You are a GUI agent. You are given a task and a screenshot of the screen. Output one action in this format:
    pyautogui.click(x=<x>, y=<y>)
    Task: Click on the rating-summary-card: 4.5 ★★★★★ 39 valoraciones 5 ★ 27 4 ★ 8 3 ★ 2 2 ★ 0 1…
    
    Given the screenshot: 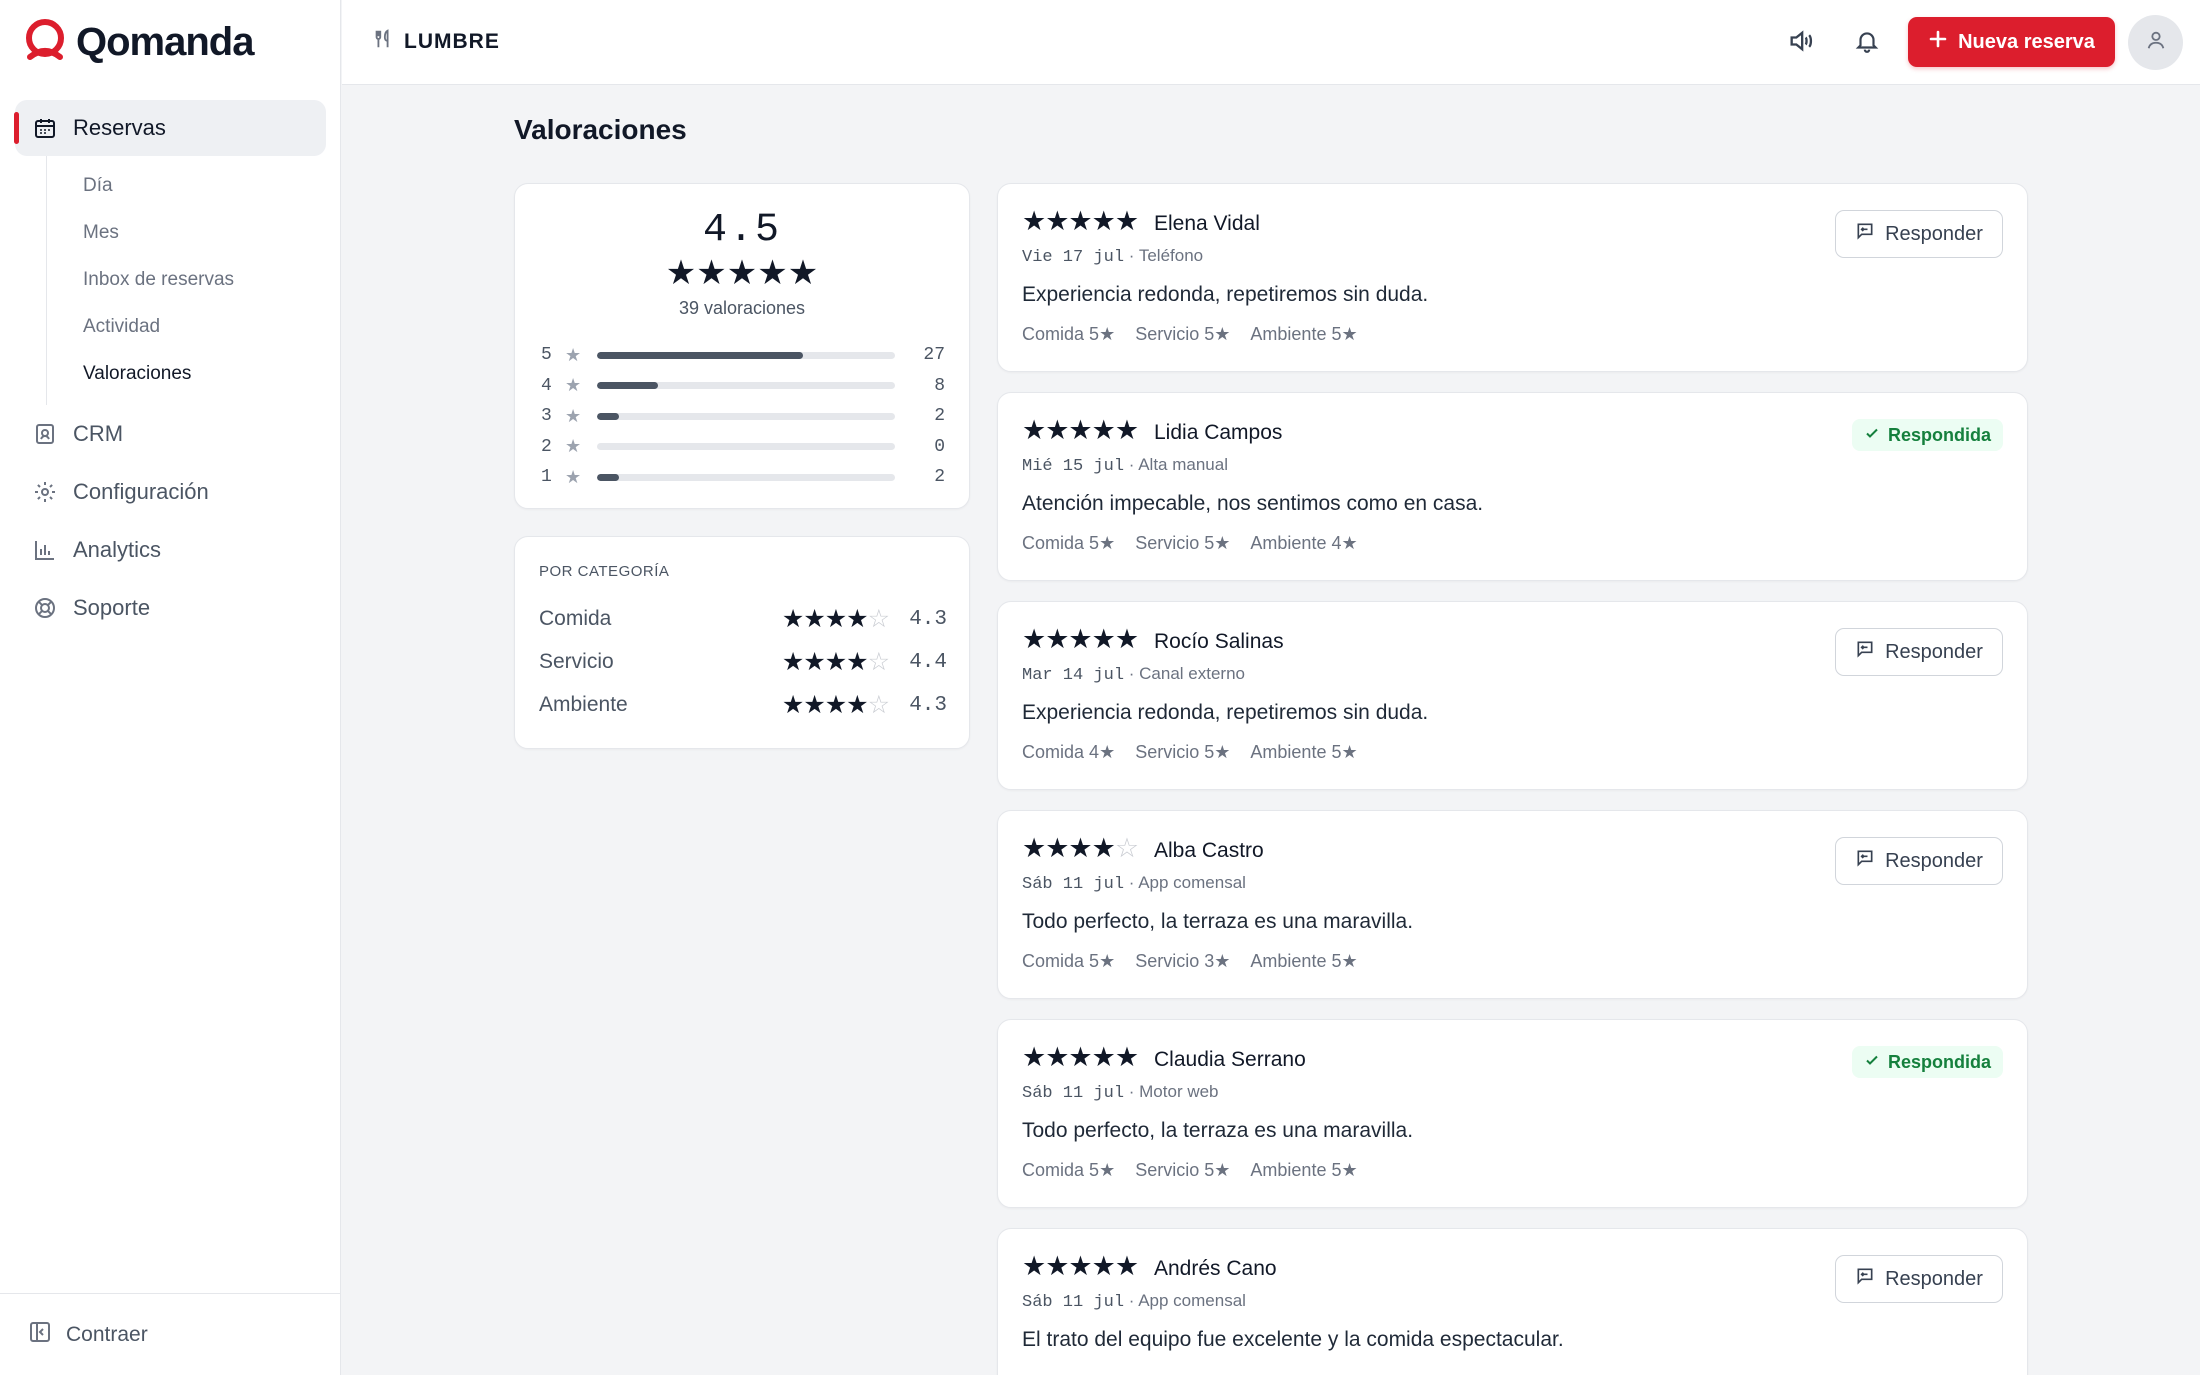 What is the action you would take?
    pyautogui.click(x=742, y=346)
    